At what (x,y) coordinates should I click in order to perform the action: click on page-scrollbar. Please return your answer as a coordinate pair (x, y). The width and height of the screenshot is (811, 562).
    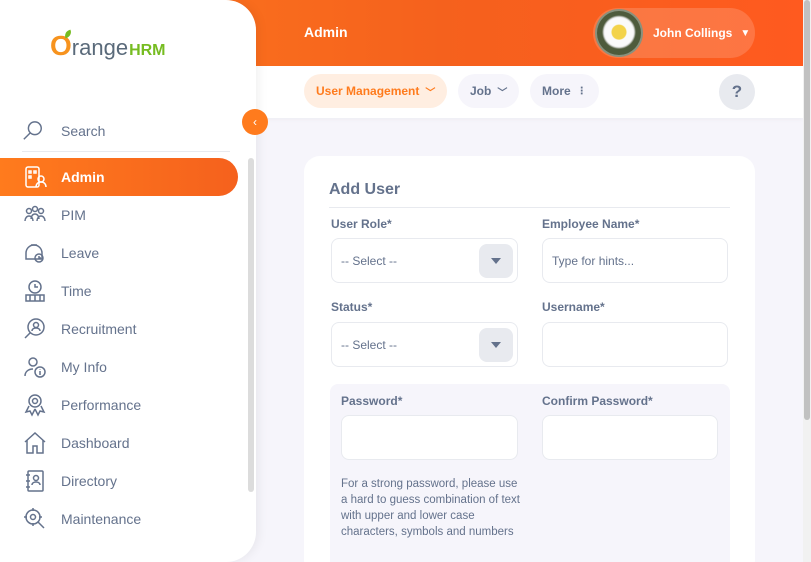
    Looking at the image, I should click on (807, 281).